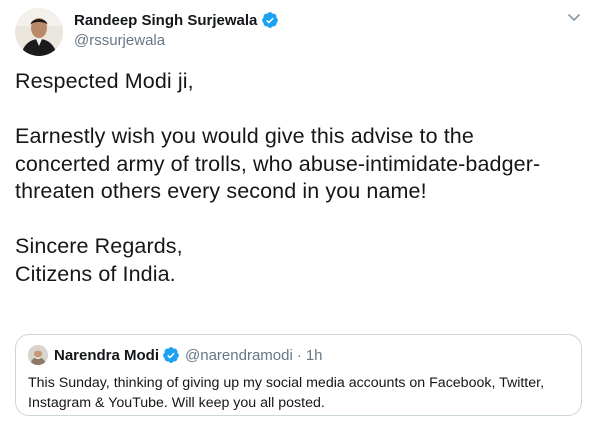 The image size is (599, 421). Describe the element at coordinates (176, 40) in the screenshot. I see `author-handle: @rssurjewala` at that location.